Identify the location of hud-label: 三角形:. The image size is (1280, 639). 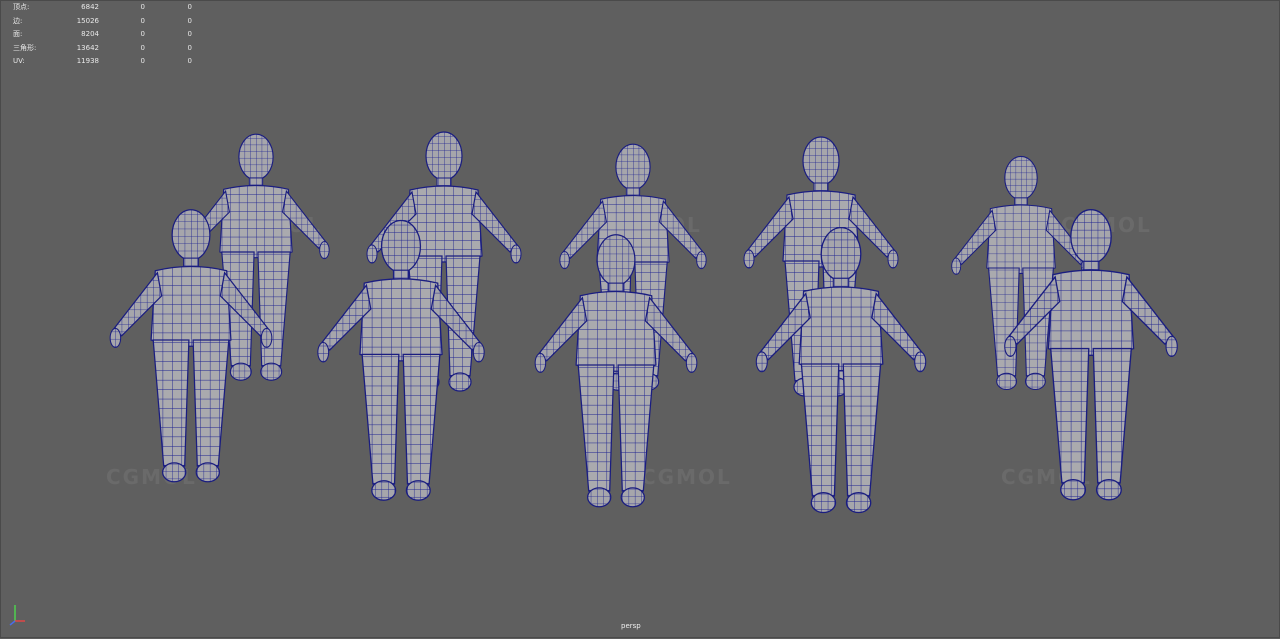
(25, 47).